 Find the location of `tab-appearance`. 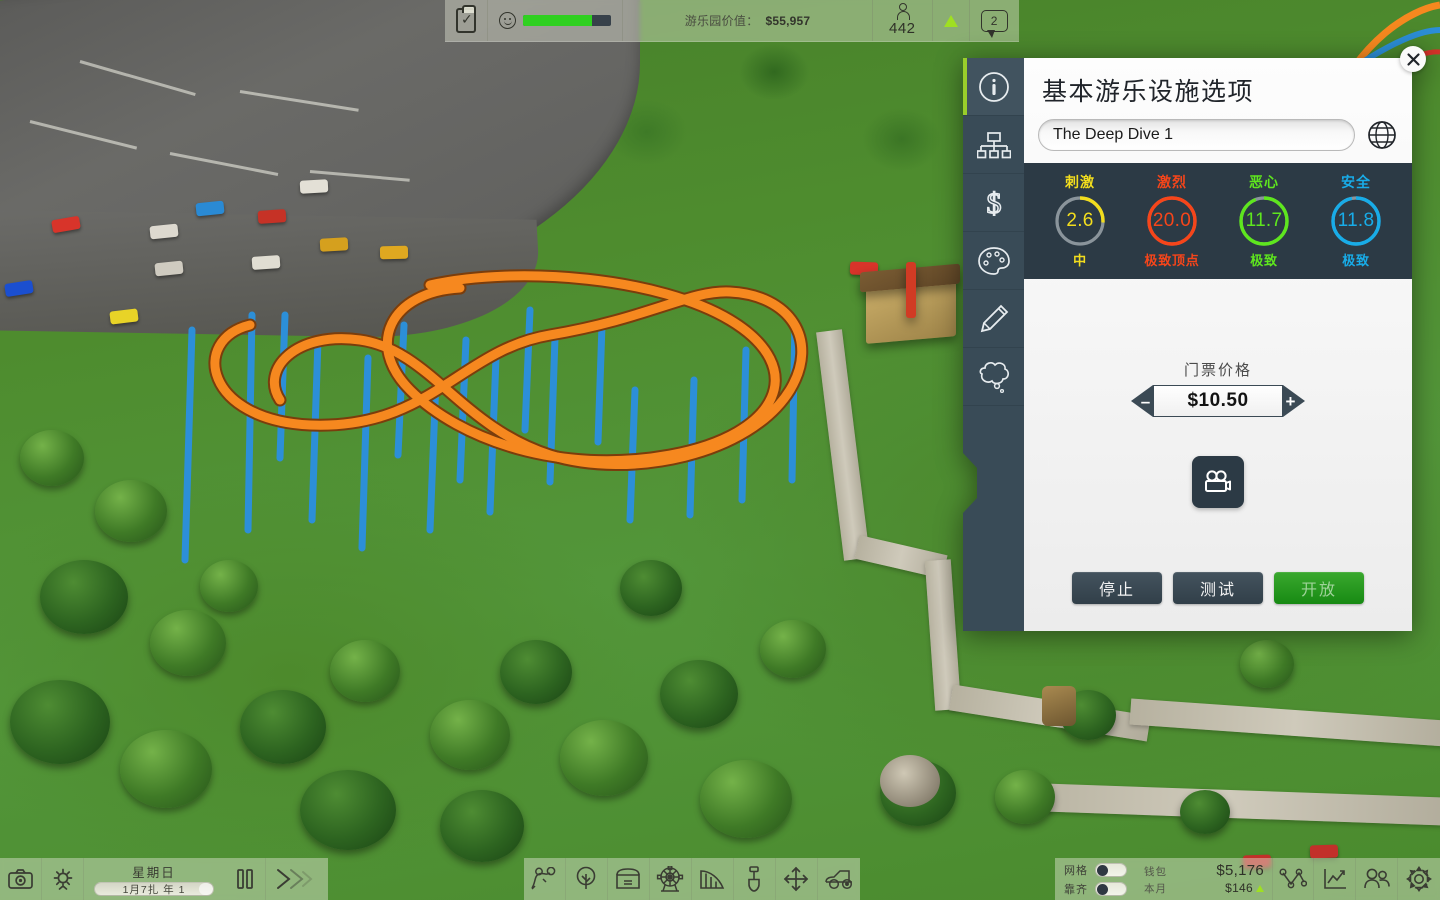

tab-appearance is located at coordinates (993, 261).